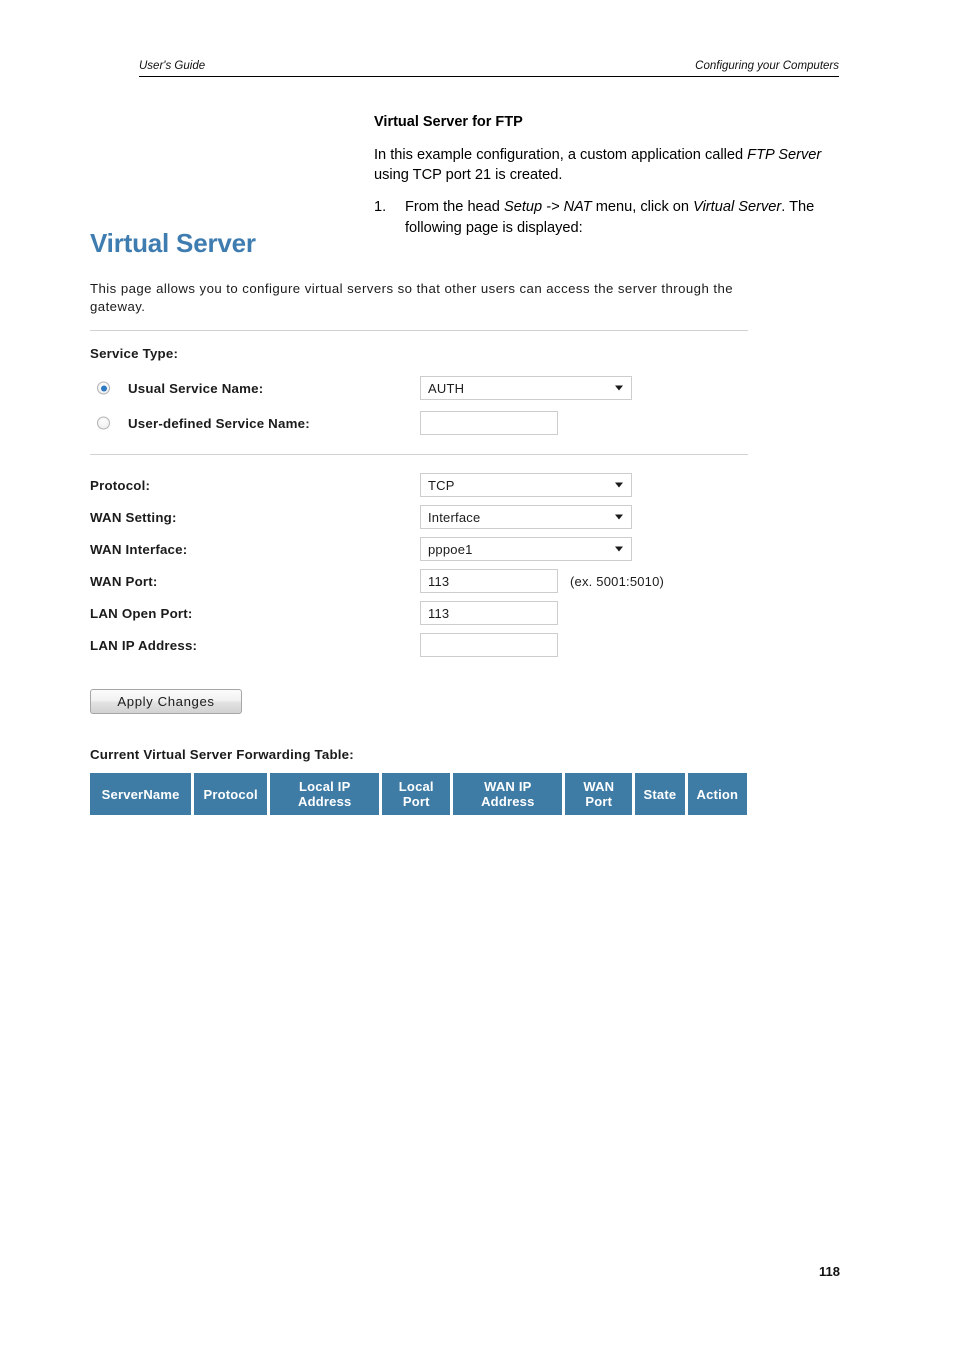 The image size is (954, 1350). Describe the element at coordinates (139, 549) in the screenshot. I see `wan-interface-label: WAN Interface:` at that location.